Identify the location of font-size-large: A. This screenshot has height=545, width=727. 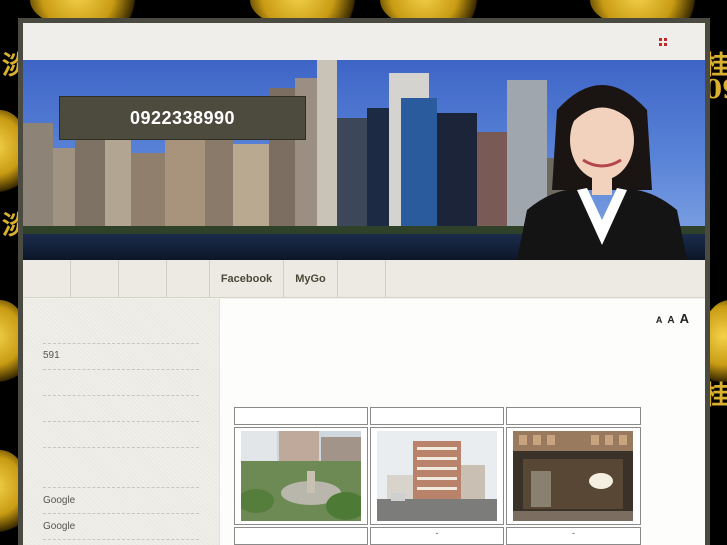
(684, 318).